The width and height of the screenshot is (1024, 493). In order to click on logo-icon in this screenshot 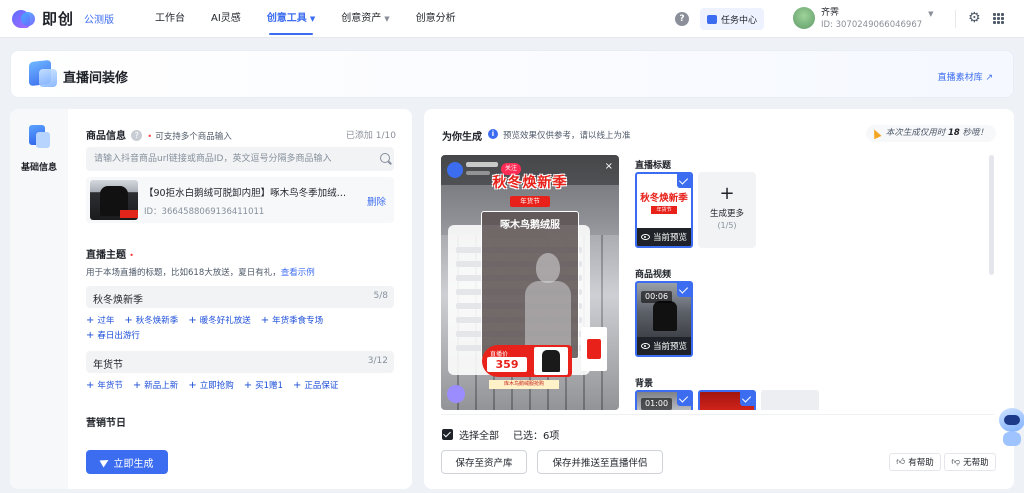, I will do `click(25, 18)`.